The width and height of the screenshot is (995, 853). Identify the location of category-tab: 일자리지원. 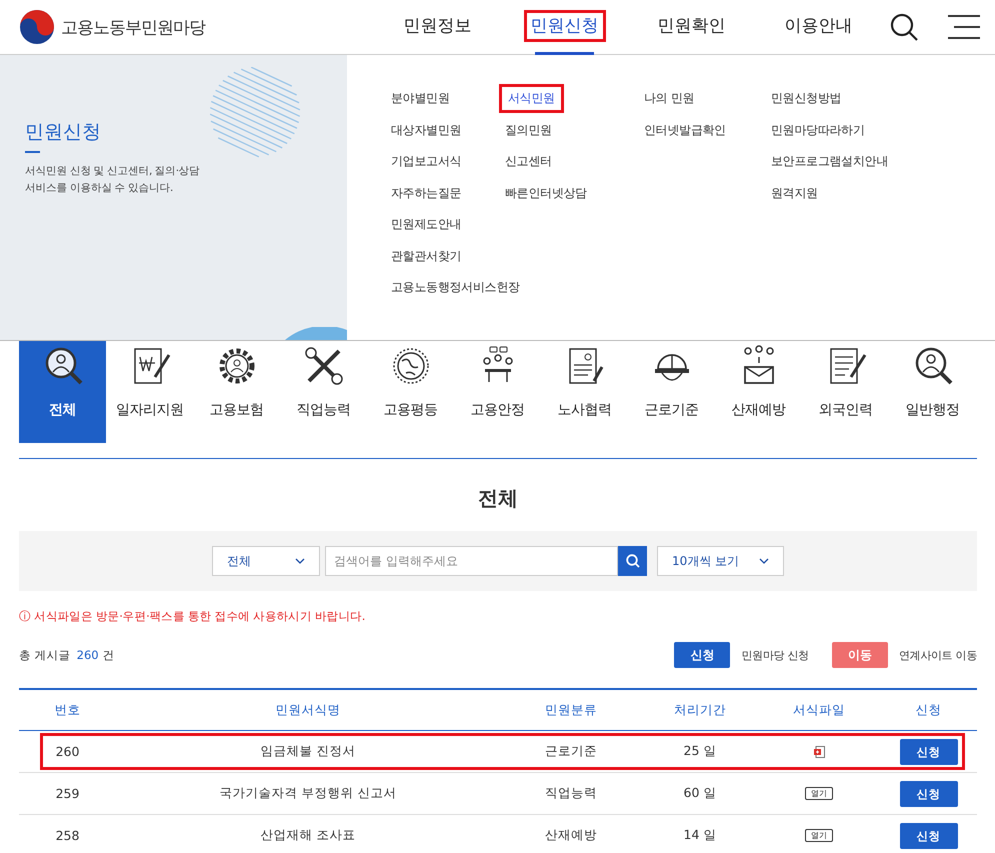
(149, 392).